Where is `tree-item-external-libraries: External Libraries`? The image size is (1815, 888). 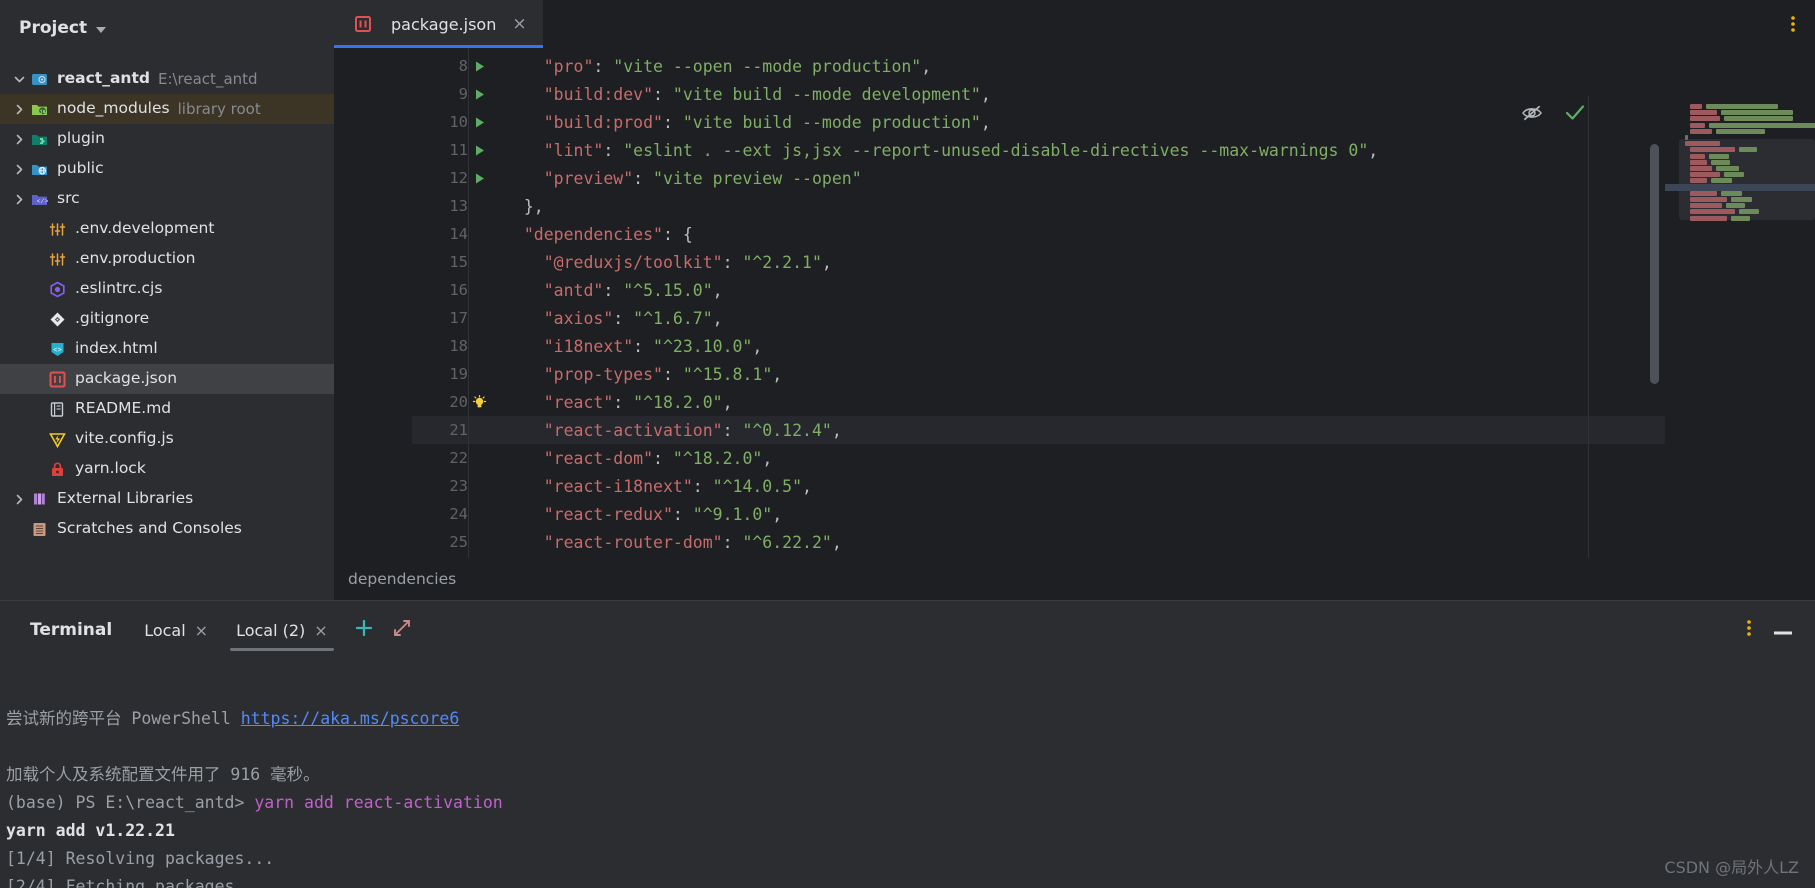 tree-item-external-libraries: External Libraries is located at coordinates (167, 499).